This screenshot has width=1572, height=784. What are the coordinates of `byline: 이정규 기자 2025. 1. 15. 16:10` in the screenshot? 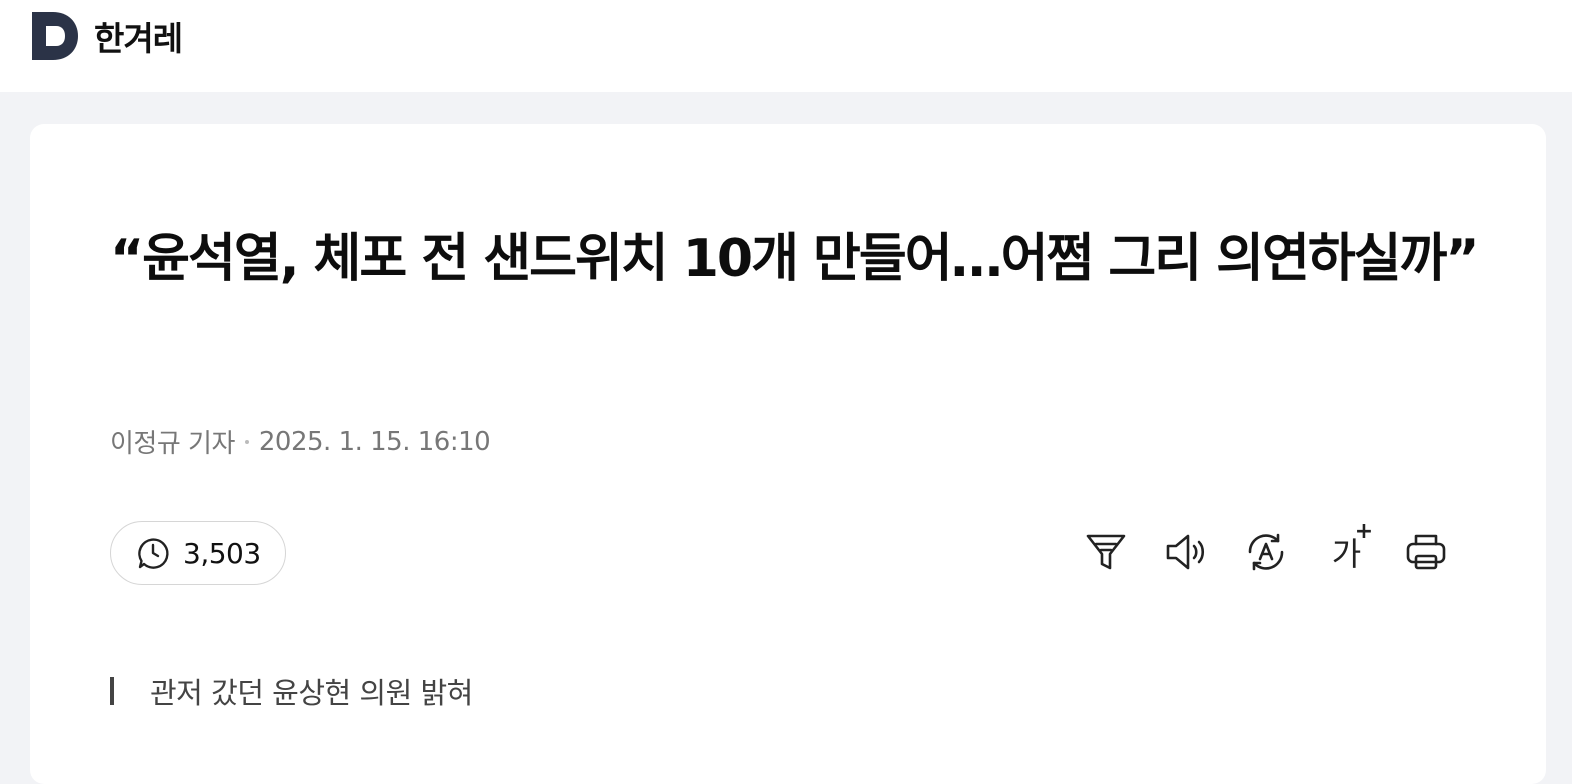 It's located at (300, 441).